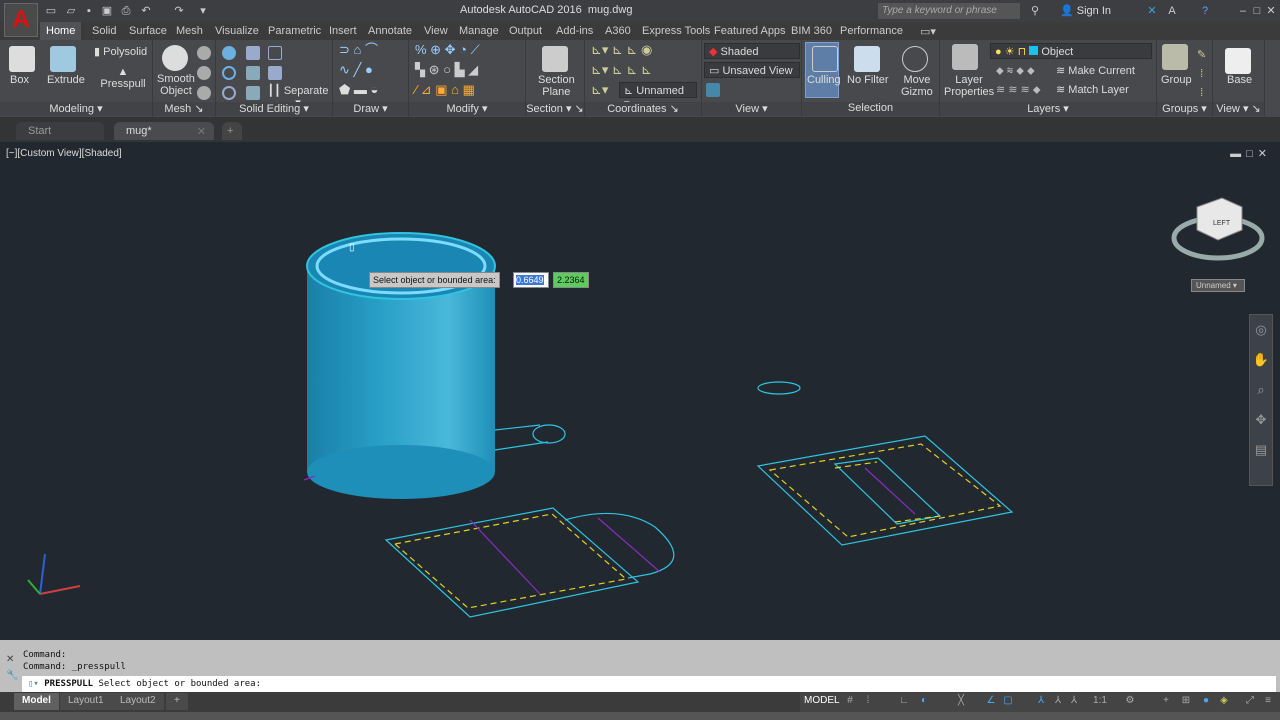  Describe the element at coordinates (176, 85) in the screenshot. I see `smooth-object-button: Smooth Object` at that location.